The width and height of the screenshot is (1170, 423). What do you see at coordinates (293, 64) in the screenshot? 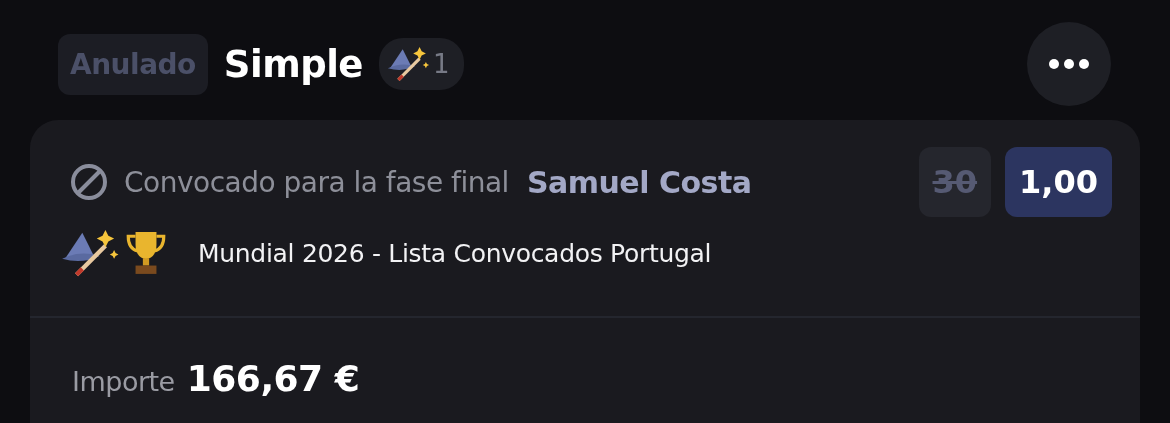
I see `bet-title: Simple` at bounding box center [293, 64].